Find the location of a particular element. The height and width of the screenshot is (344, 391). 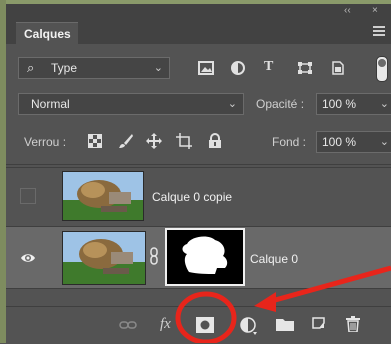

annotation-arrow-head is located at coordinates (265, 302).